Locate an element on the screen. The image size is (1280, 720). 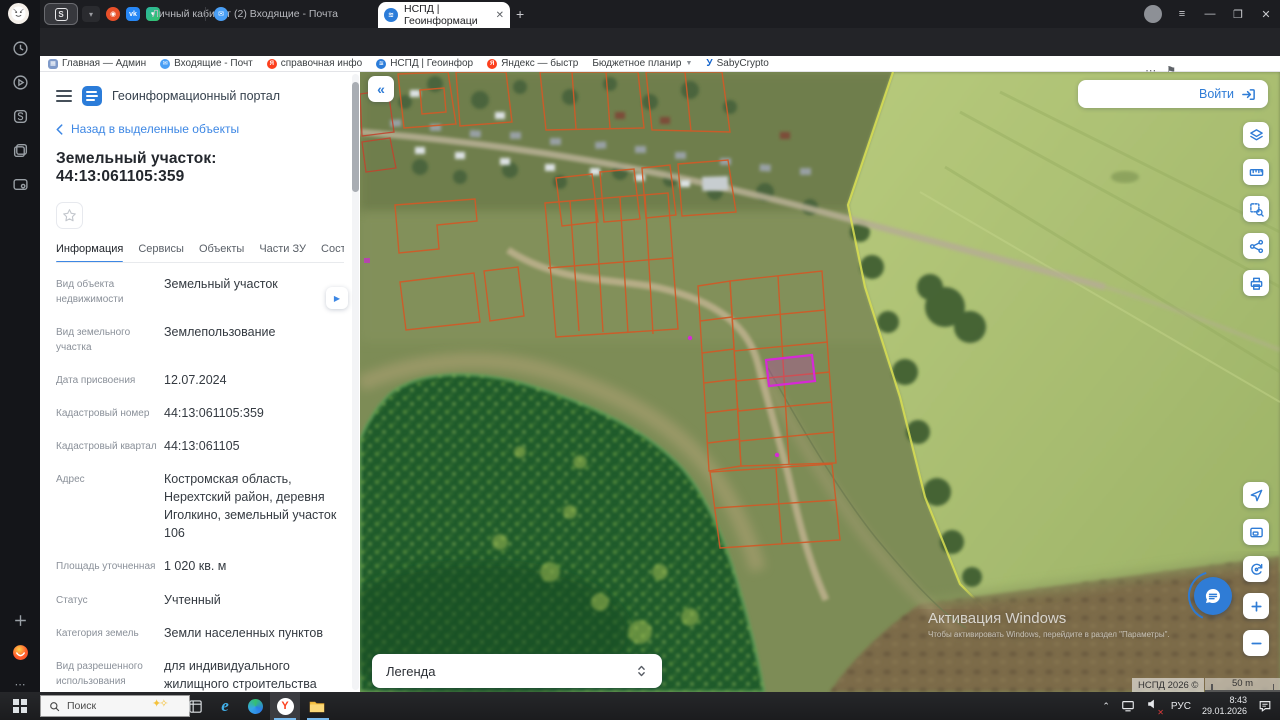
tab-title: (2) Входящие - Почта is located at coordinates (286, 14).